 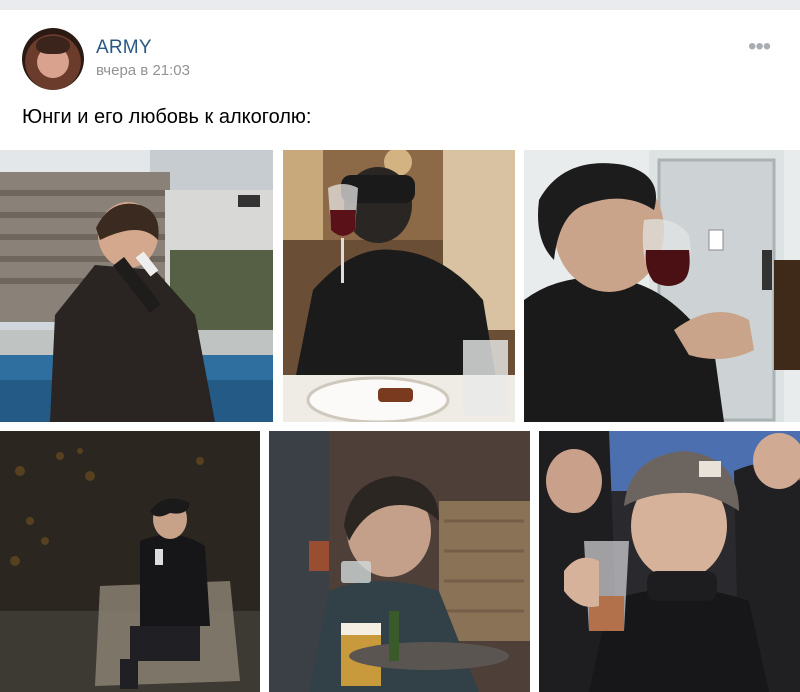 What do you see at coordinates (669, 561) in the screenshot?
I see `photo-plastic-cup-beanie` at bounding box center [669, 561].